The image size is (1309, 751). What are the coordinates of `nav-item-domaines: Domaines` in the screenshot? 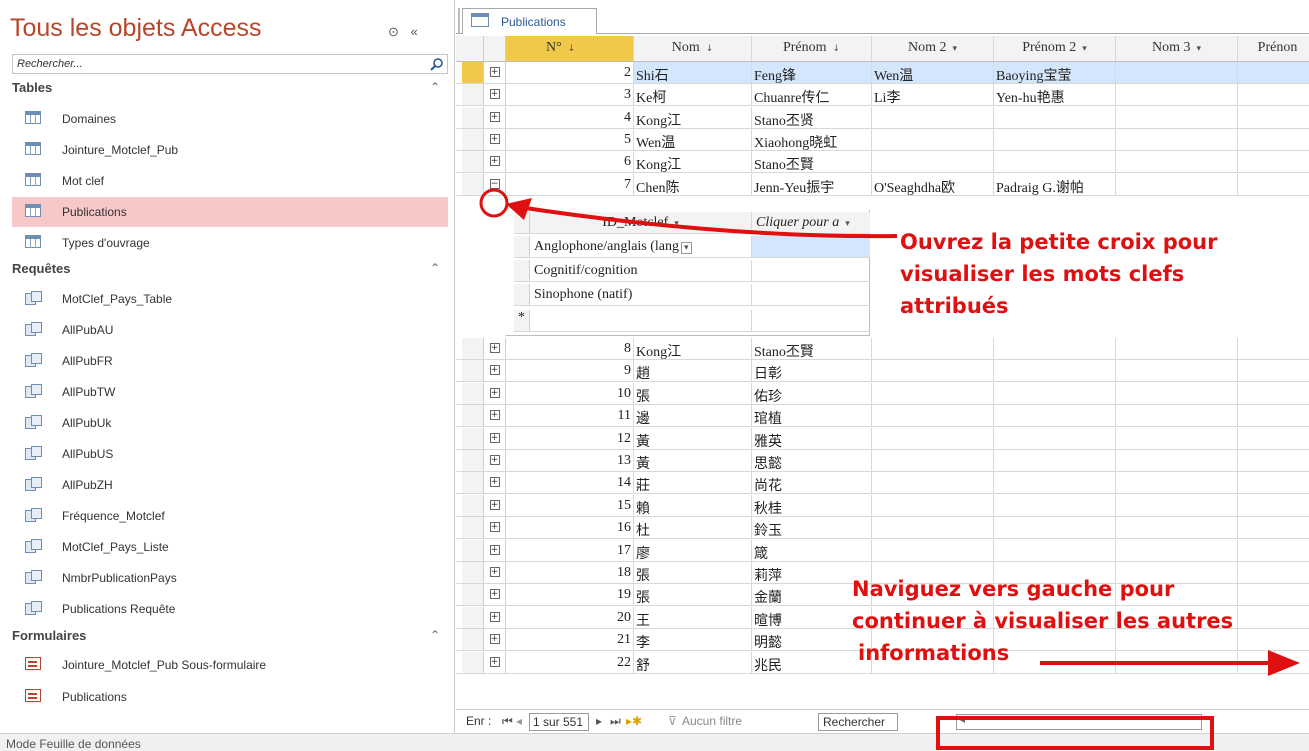 It's located at (230, 119).